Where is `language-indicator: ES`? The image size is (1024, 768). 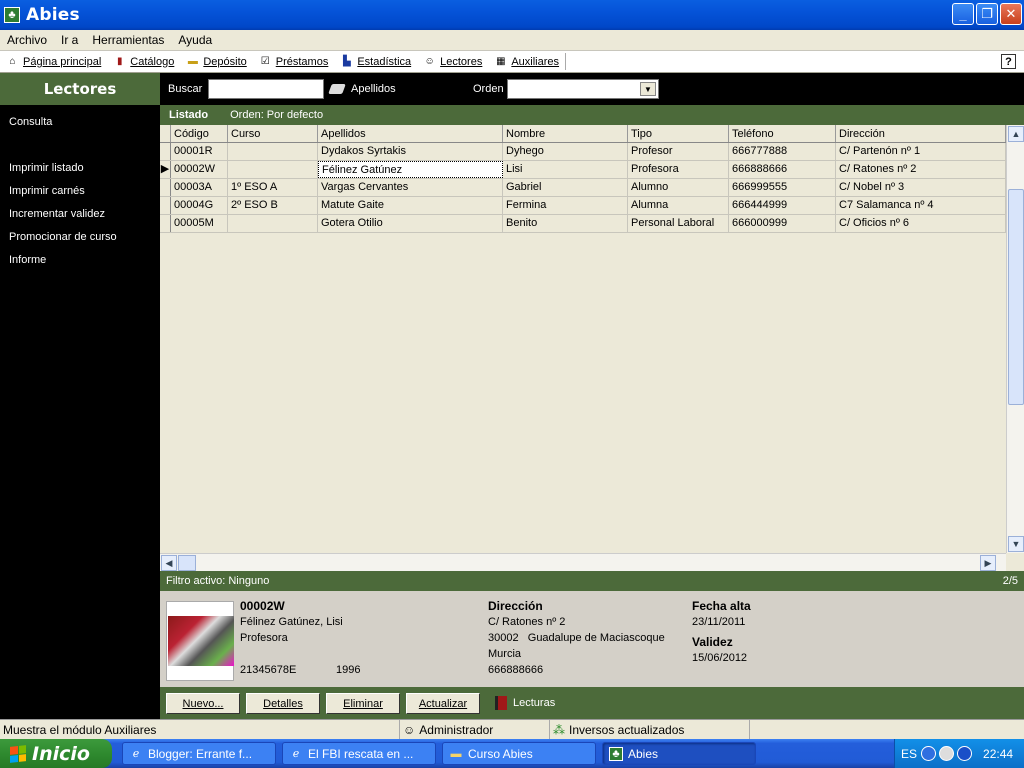
language-indicator: ES is located at coordinates (909, 754).